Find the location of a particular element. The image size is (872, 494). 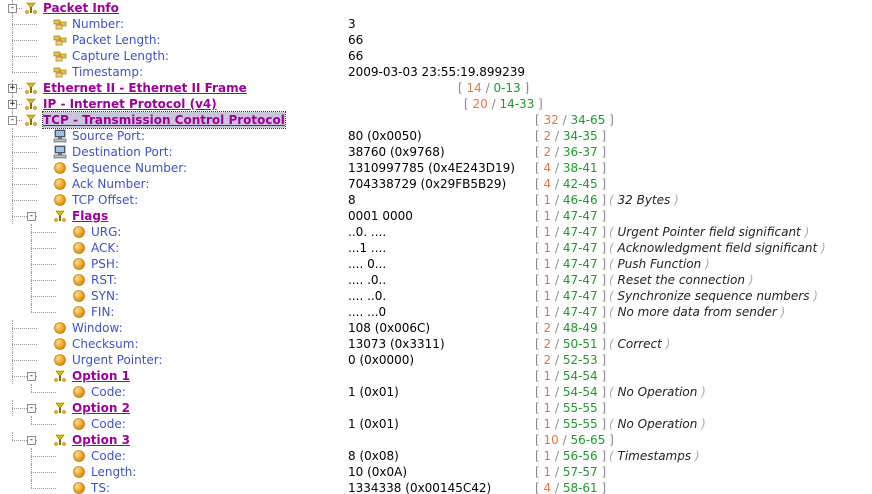

tree-field-row: TS: 1334338 (0x00145C42) [ 4 / 58-61 ] is located at coordinates (436, 487).